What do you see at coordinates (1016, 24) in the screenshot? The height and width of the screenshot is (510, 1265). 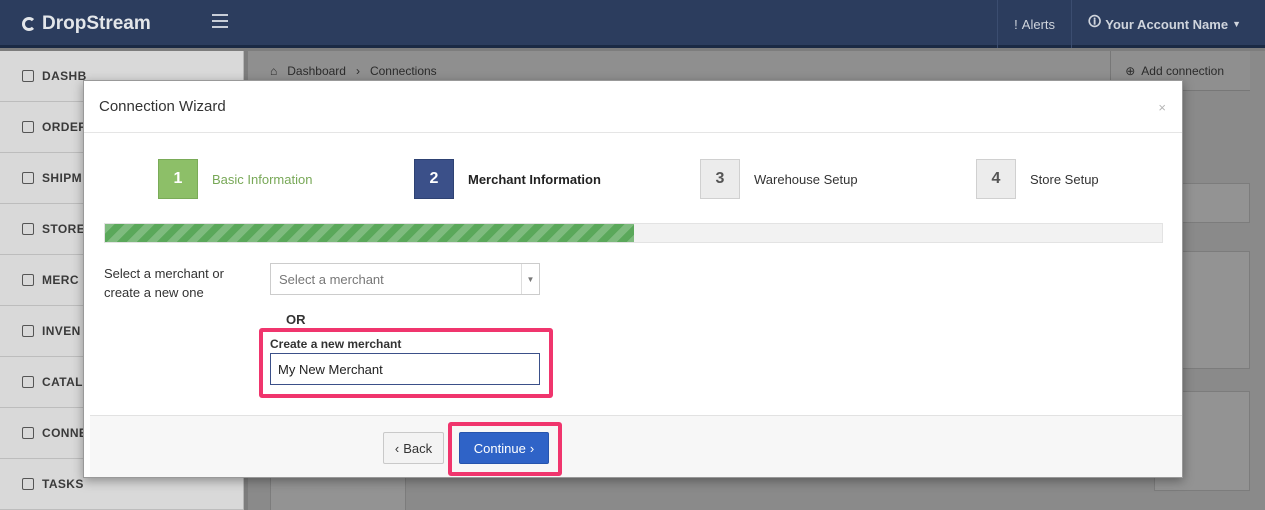 I see `exclamation-icon: !` at bounding box center [1016, 24].